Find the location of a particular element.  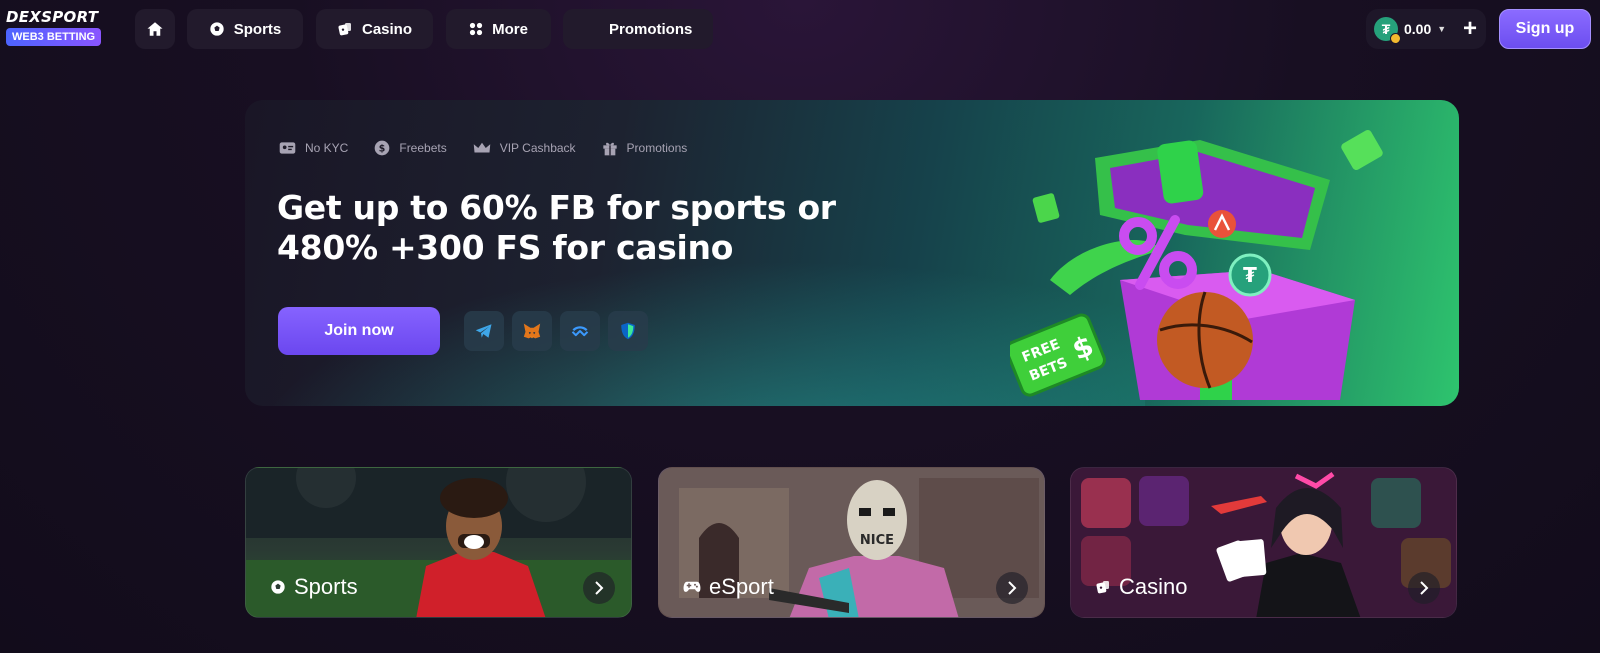

metamask-login-button is located at coordinates (532, 331).